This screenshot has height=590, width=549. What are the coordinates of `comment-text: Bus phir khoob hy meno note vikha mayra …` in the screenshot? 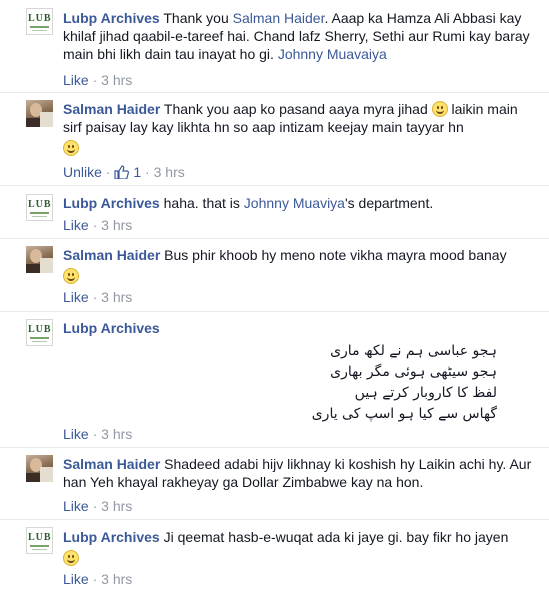 It's located at (333, 255).